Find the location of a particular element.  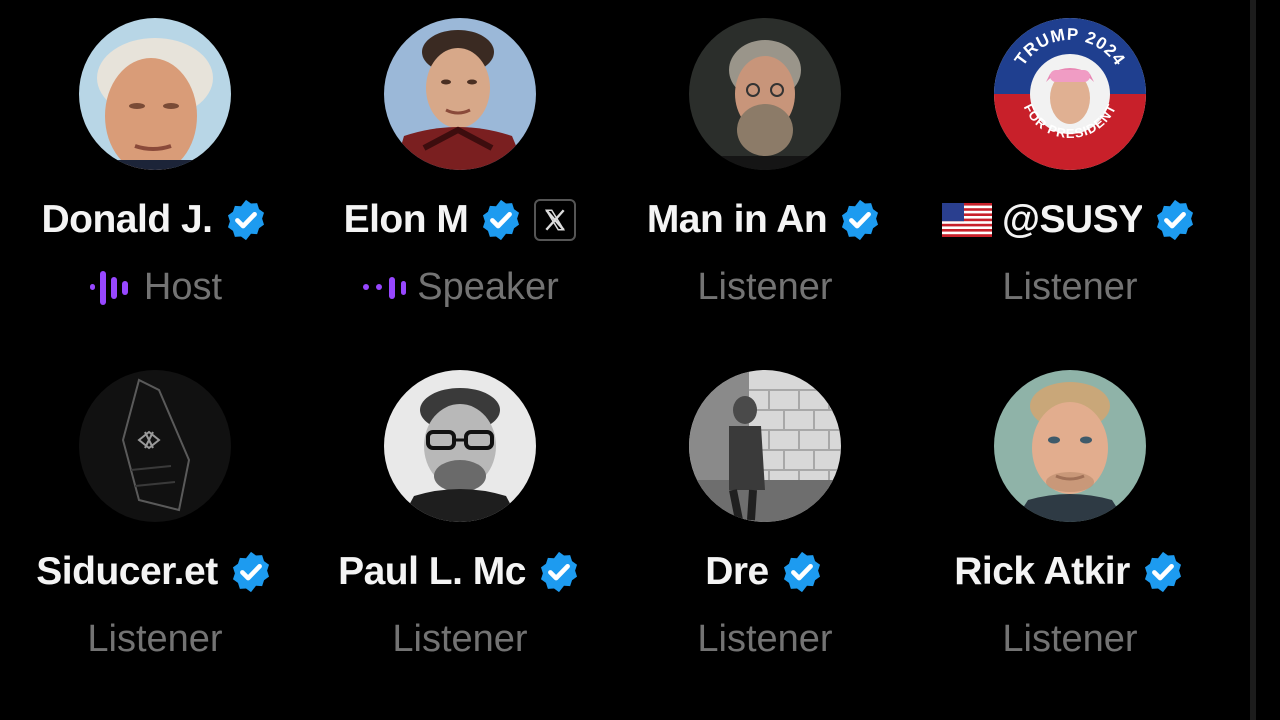

x-logo-icon is located at coordinates (555, 220).